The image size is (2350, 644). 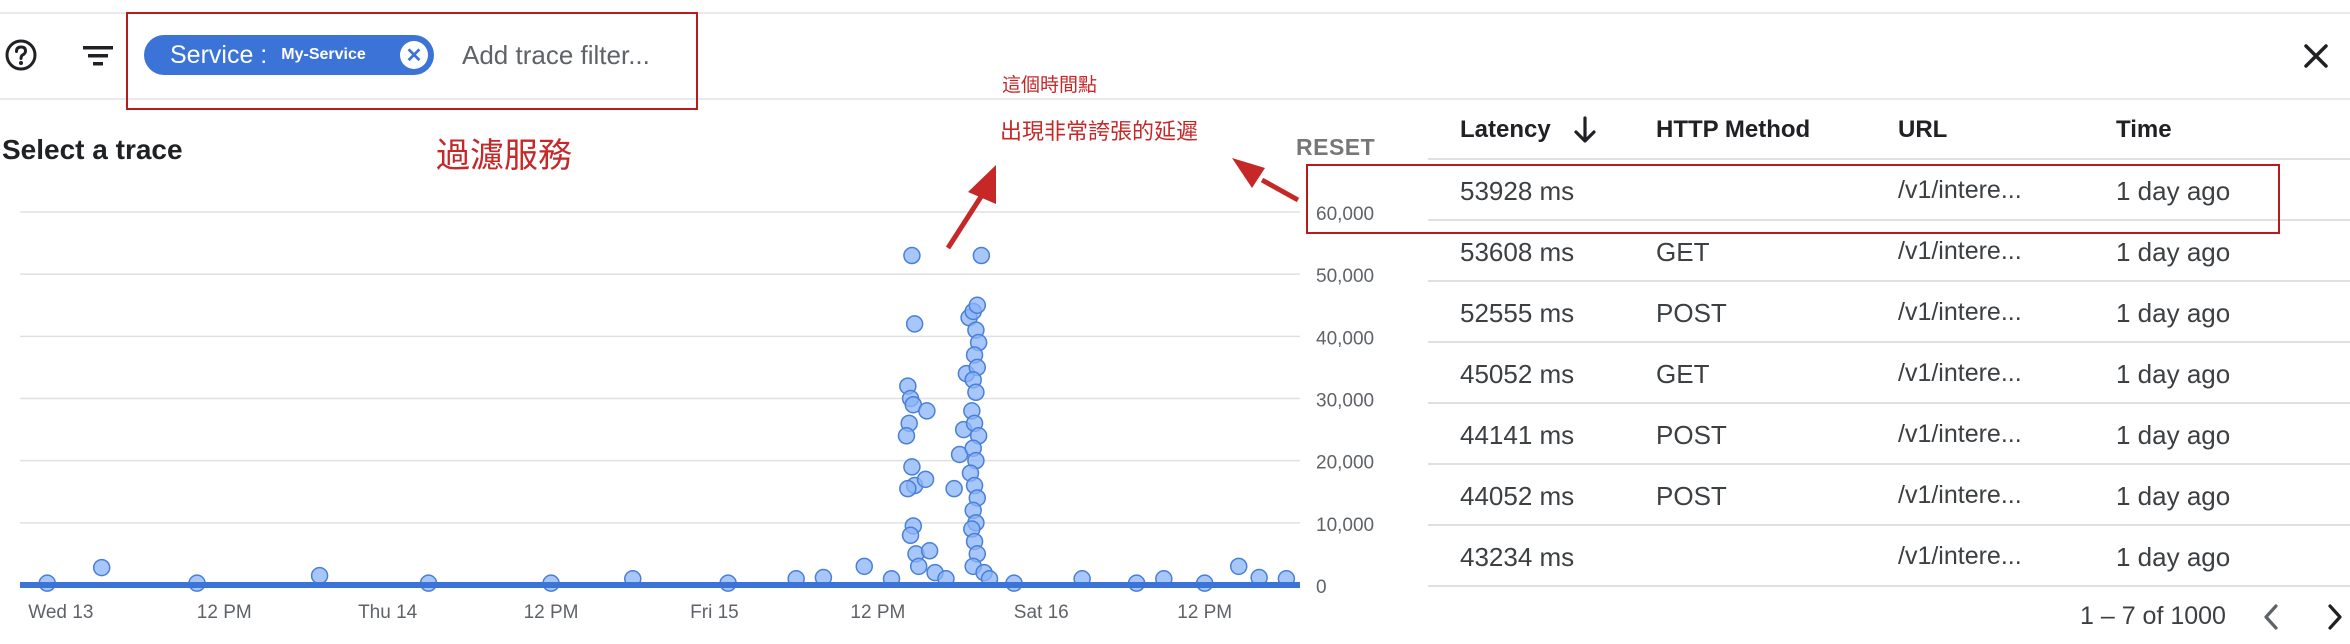 What do you see at coordinates (1345, 525) in the screenshot?
I see `y-tick-label: 10,000` at bounding box center [1345, 525].